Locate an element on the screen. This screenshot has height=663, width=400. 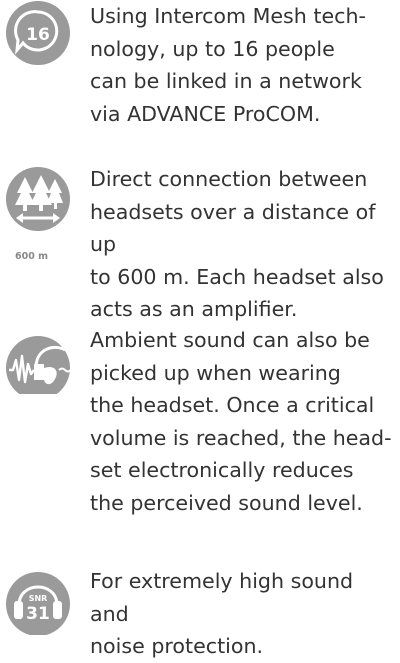
snr-label-value: 31 is located at coordinates (38, 614).